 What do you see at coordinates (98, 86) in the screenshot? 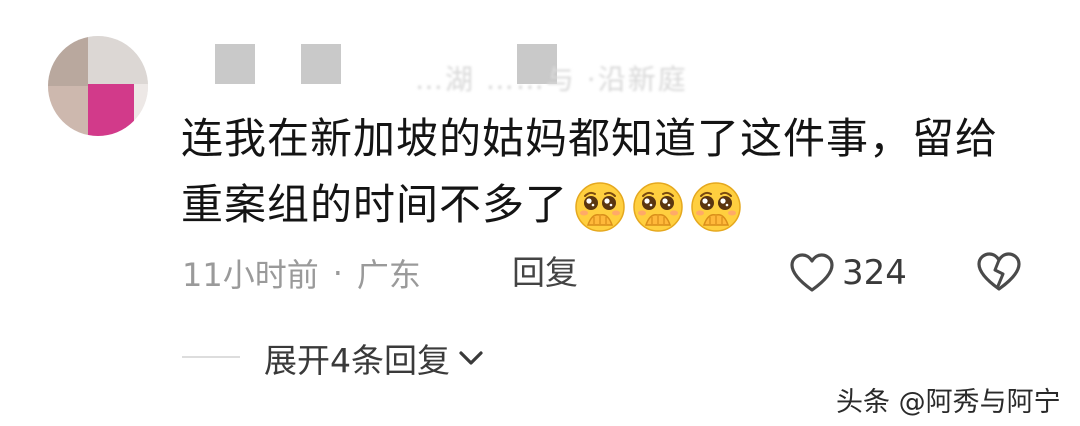
I see `avatar` at bounding box center [98, 86].